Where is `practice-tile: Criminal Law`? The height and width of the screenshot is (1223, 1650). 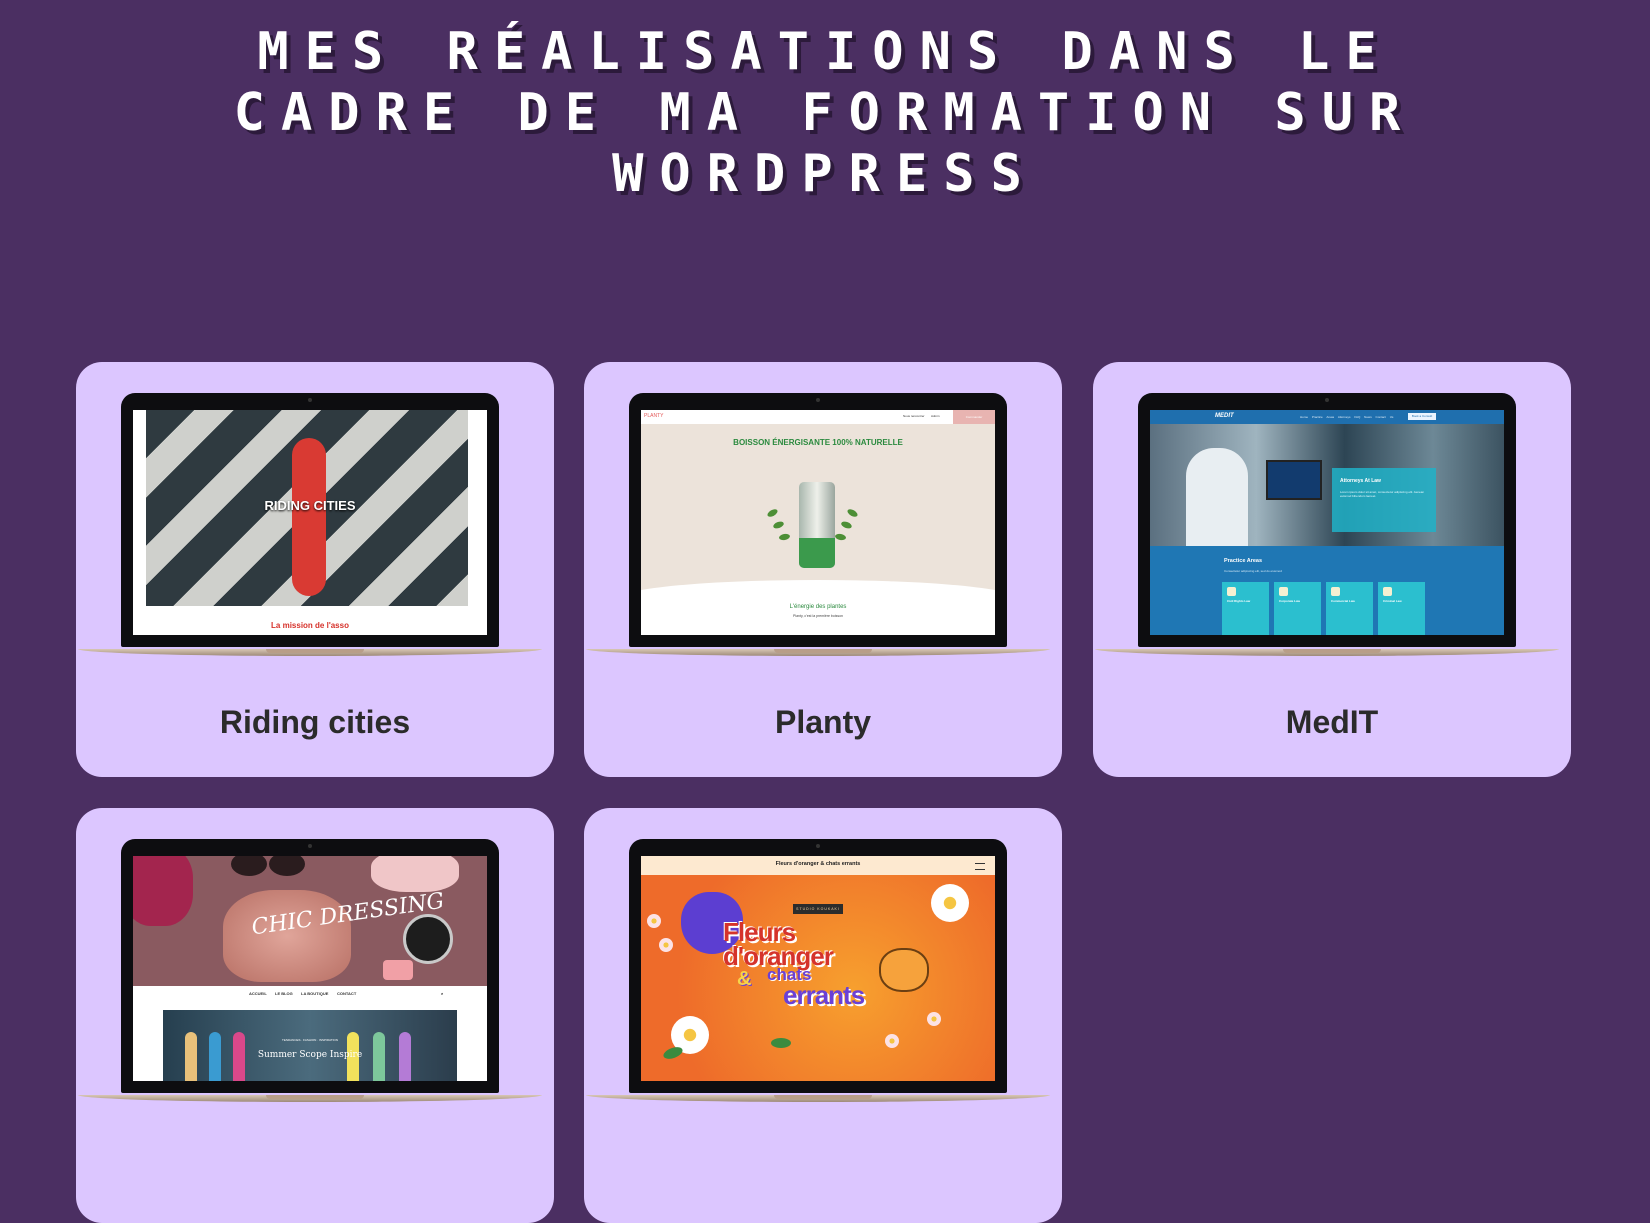 practice-tile: Criminal Law is located at coordinates (1401, 608).